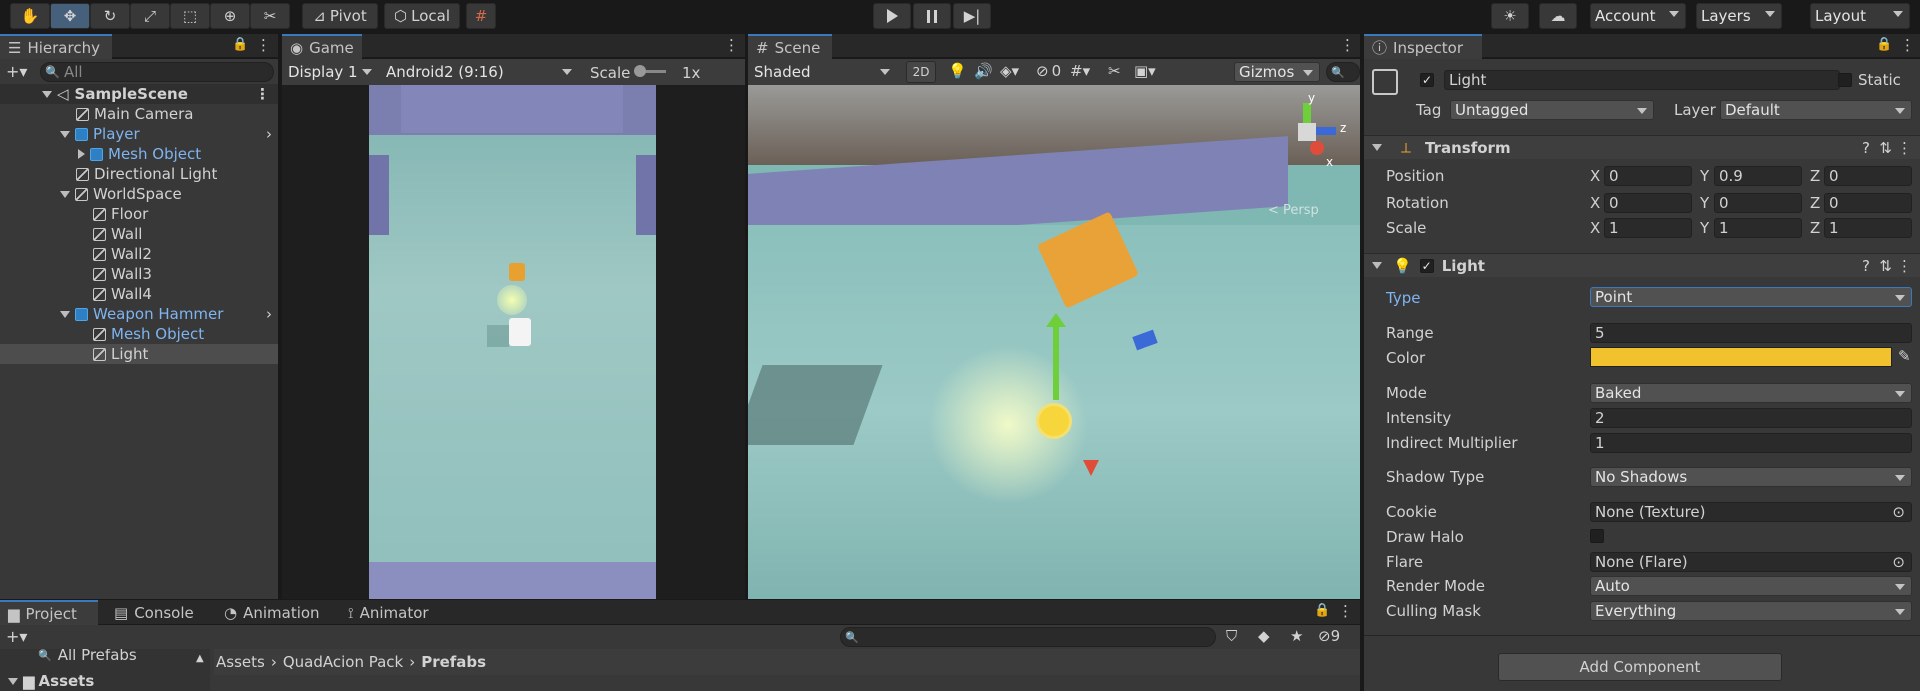  Describe the element at coordinates (1426, 265) in the screenshot. I see `light-enabled-checkbox: ✓` at that location.